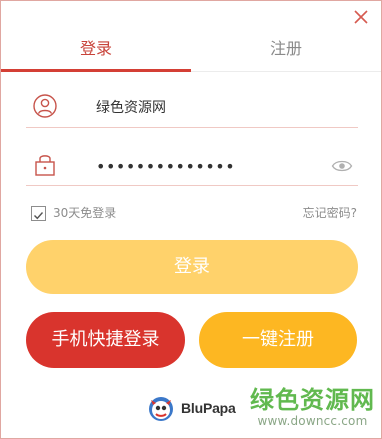 The height and width of the screenshot is (439, 382). I want to click on username-value: 绿色资源网, so click(131, 108).